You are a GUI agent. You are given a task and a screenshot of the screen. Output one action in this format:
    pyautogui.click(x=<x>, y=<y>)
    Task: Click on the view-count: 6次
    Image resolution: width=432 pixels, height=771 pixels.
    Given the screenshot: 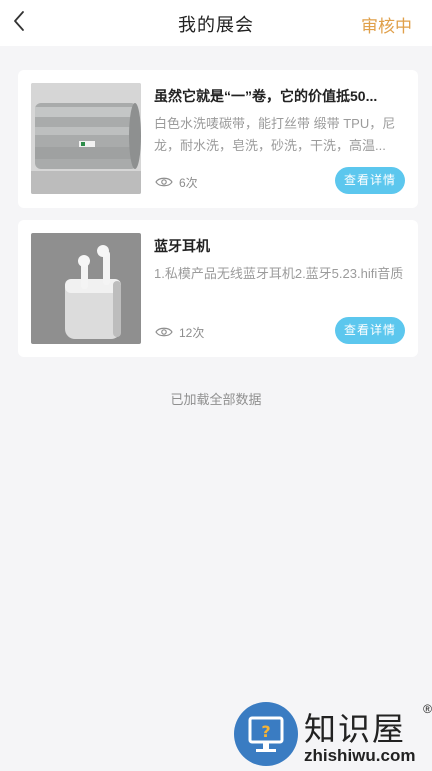 What is the action you would take?
    pyautogui.click(x=176, y=182)
    